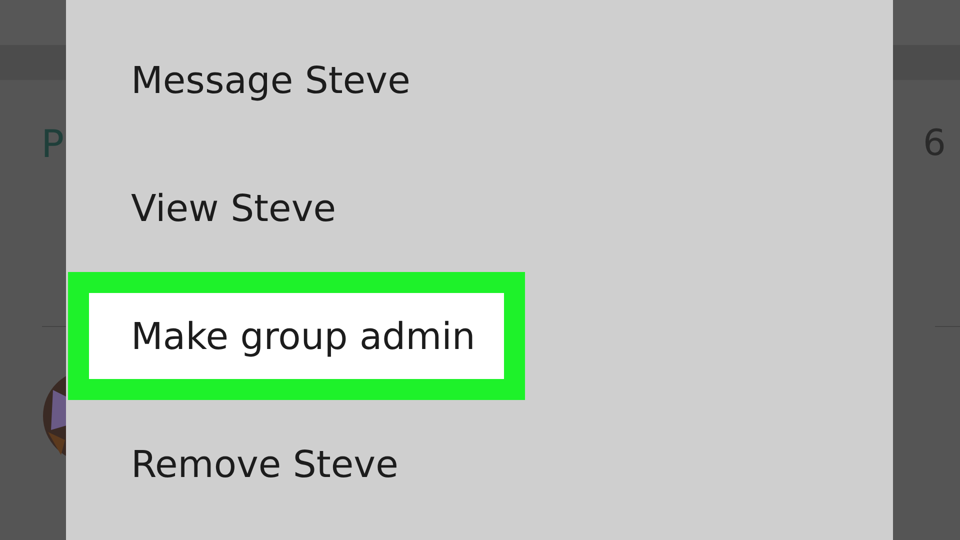 Image resolution: width=960 pixels, height=540 pixels. Describe the element at coordinates (297, 336) in the screenshot. I see `menu-item: Make group admin` at that location.